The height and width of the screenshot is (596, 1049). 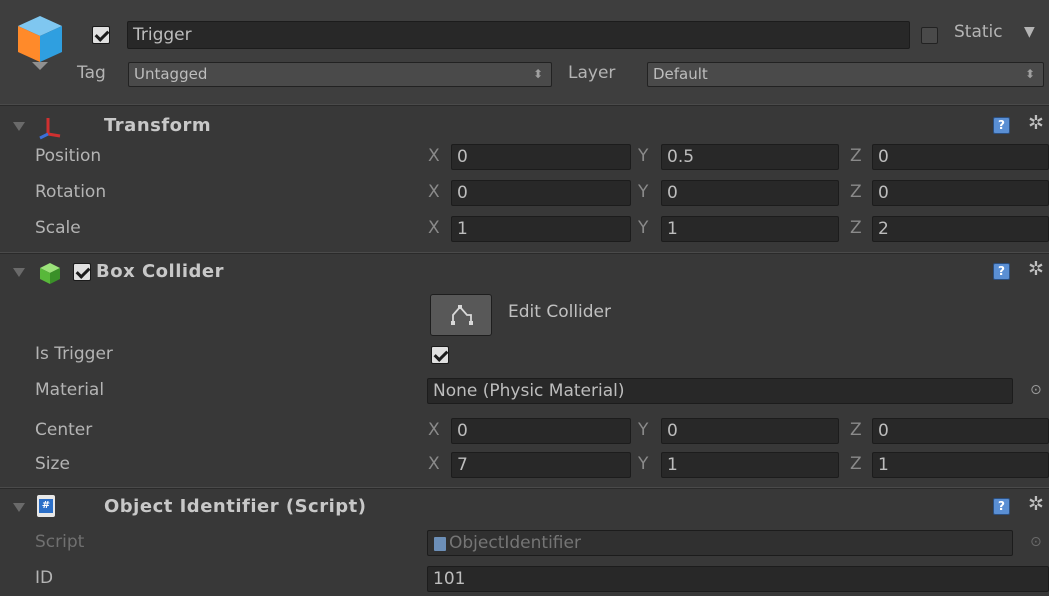 What do you see at coordinates (929, 35) in the screenshot?
I see `static-checkbox` at bounding box center [929, 35].